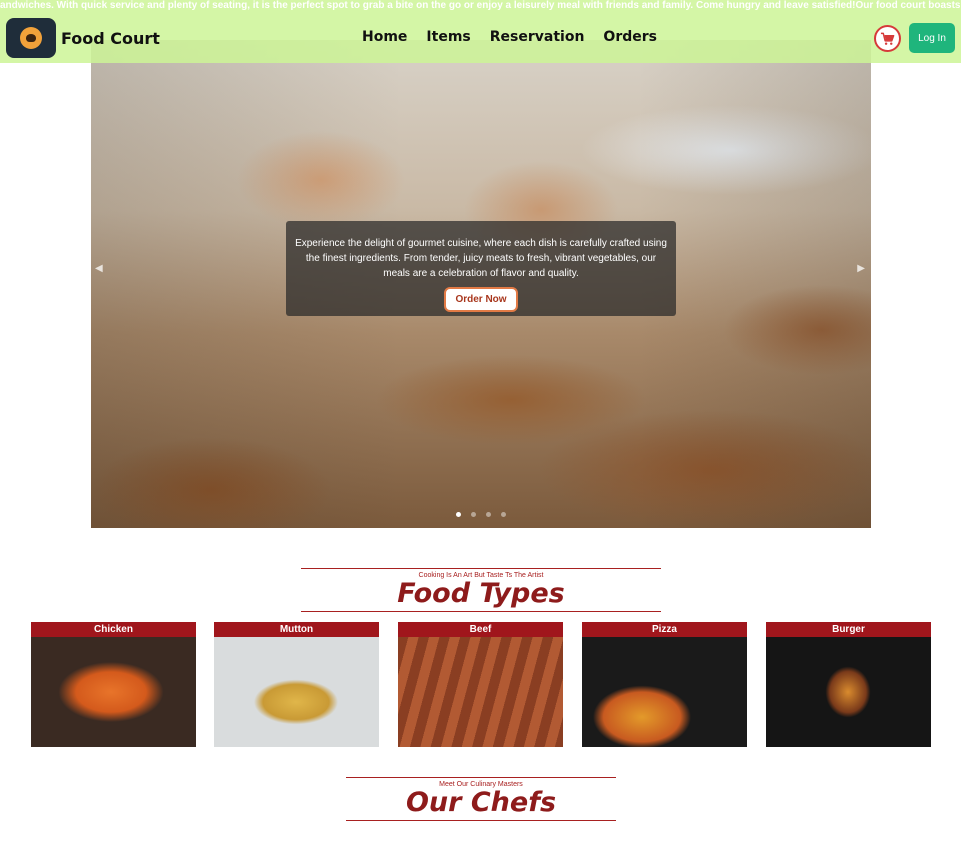 Image resolution: width=961 pixels, height=855 pixels. What do you see at coordinates (932, 38) in the screenshot?
I see `login-button: Log In` at bounding box center [932, 38].